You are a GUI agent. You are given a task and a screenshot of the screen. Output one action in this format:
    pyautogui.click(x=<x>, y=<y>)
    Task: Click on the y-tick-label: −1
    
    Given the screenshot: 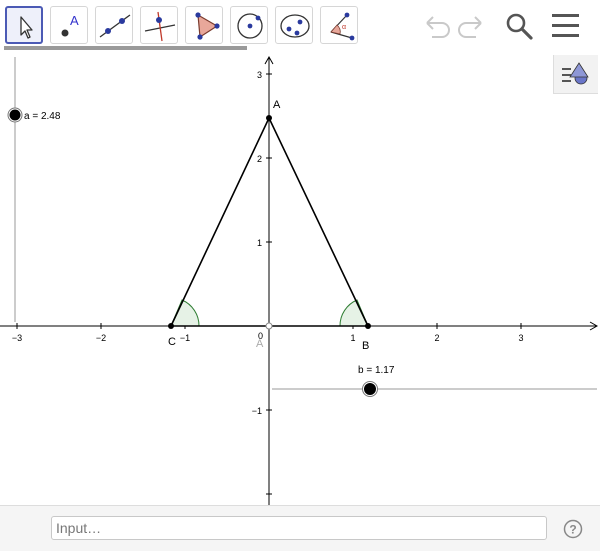 What is the action you would take?
    pyautogui.click(x=257, y=411)
    